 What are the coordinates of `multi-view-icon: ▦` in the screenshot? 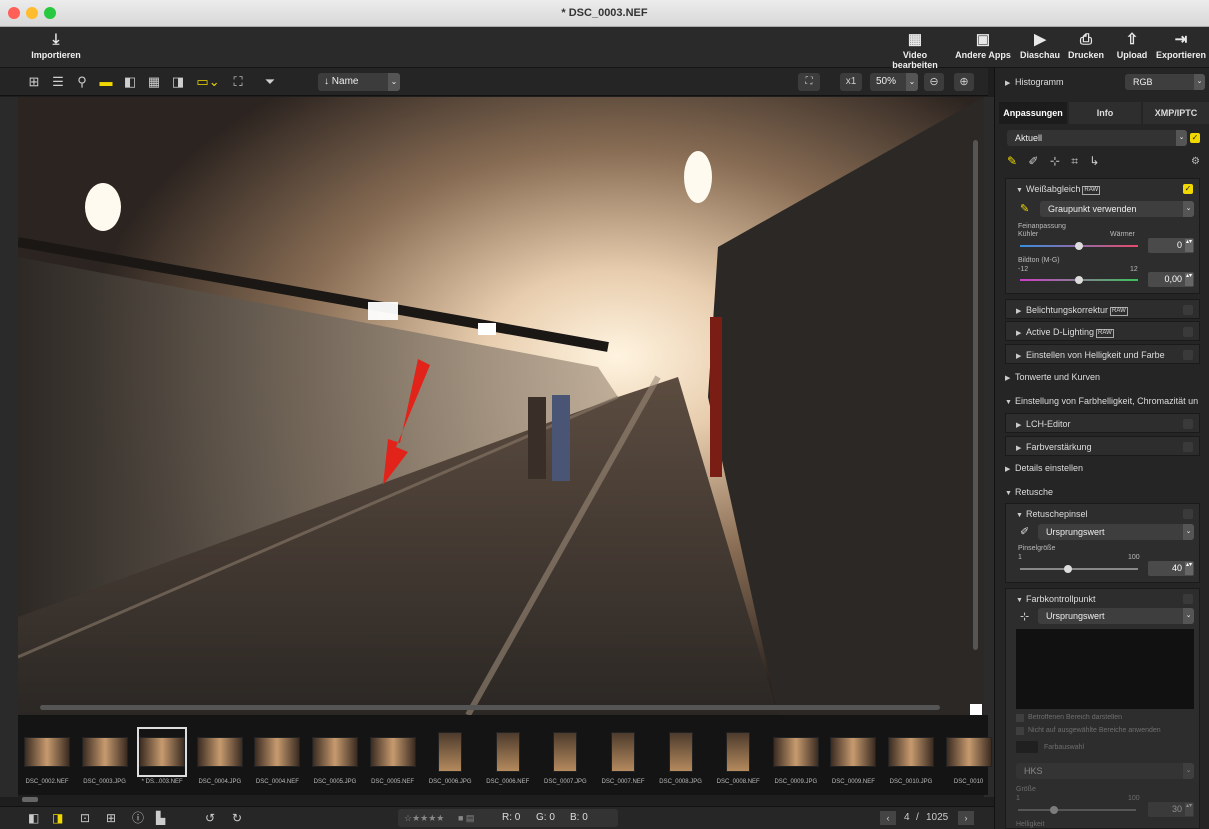 It's located at (154, 82).